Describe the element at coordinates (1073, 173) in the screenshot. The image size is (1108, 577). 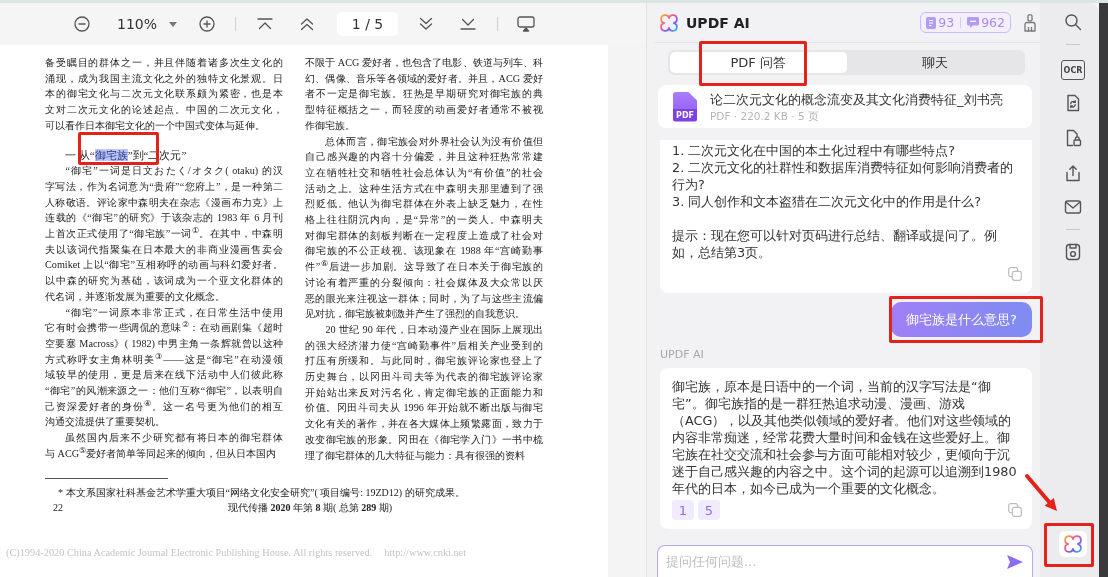
I see `share-icon` at that location.